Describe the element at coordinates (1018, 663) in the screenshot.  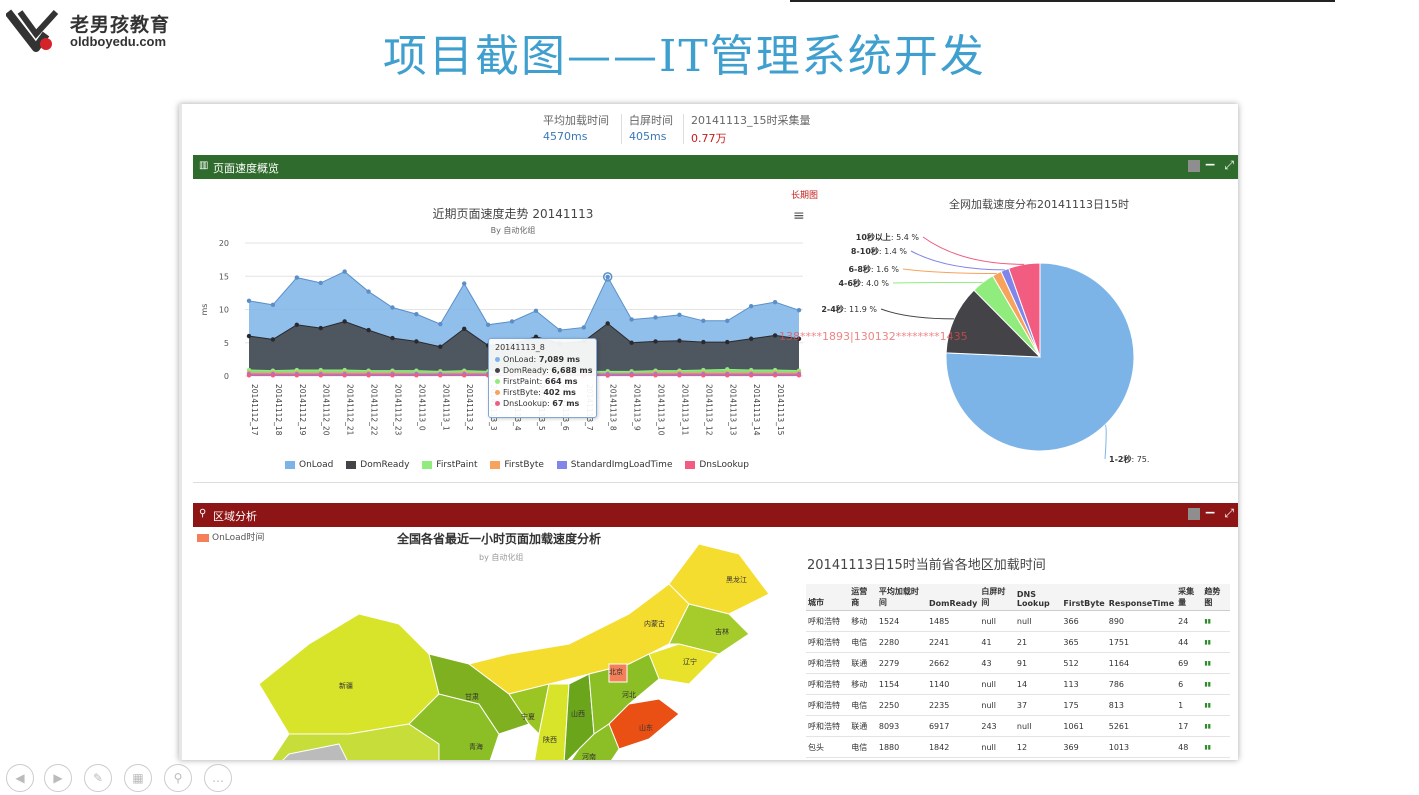
I see `table-row: 呼和浩特 联通 2279 2662 43 91 512 1164 69 ▮▮` at that location.